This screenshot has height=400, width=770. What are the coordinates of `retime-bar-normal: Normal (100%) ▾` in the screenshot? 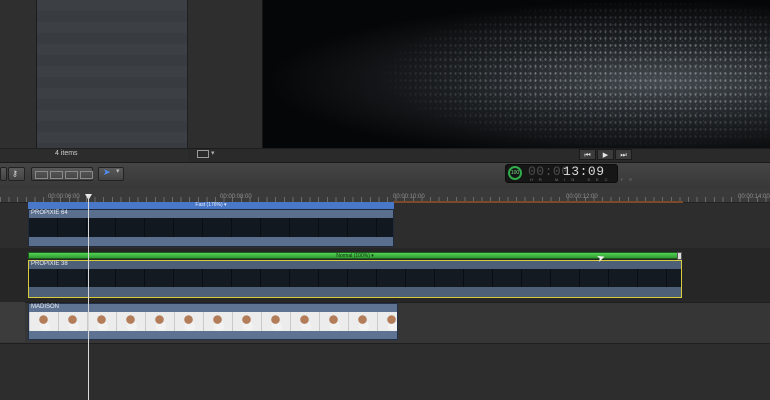 It's located at (355, 255).